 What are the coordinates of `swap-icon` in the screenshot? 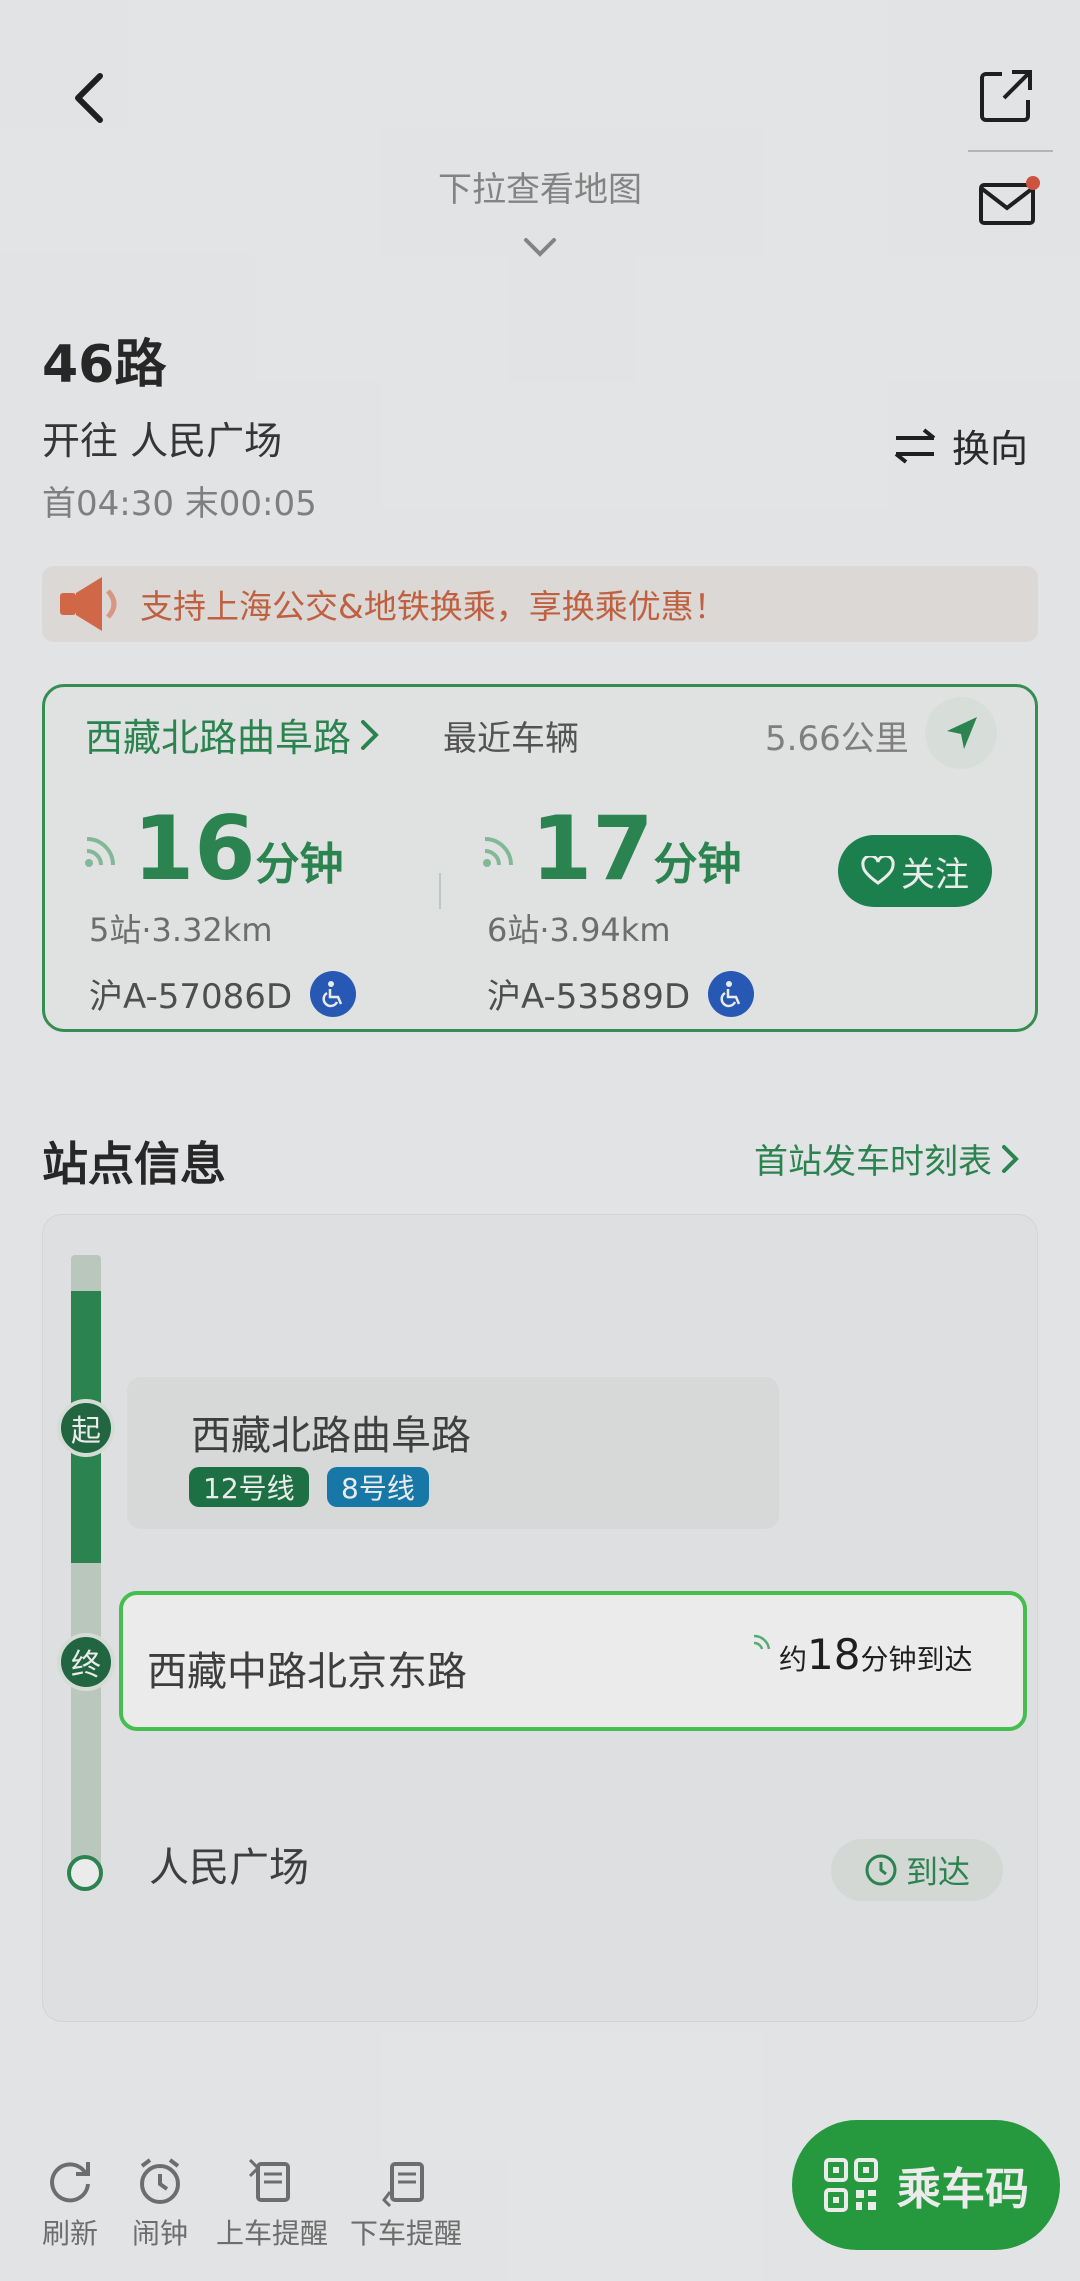 It's located at (915, 445).